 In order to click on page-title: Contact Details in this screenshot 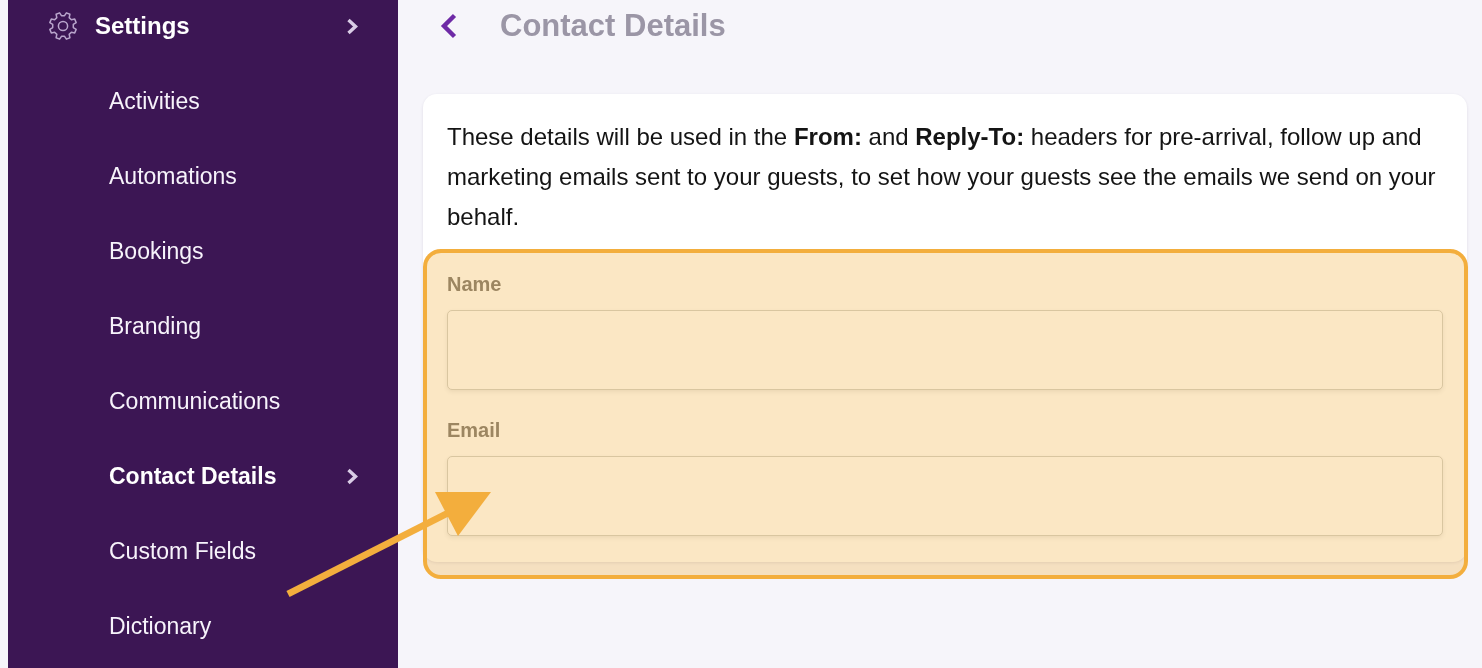, I will do `click(613, 26)`.